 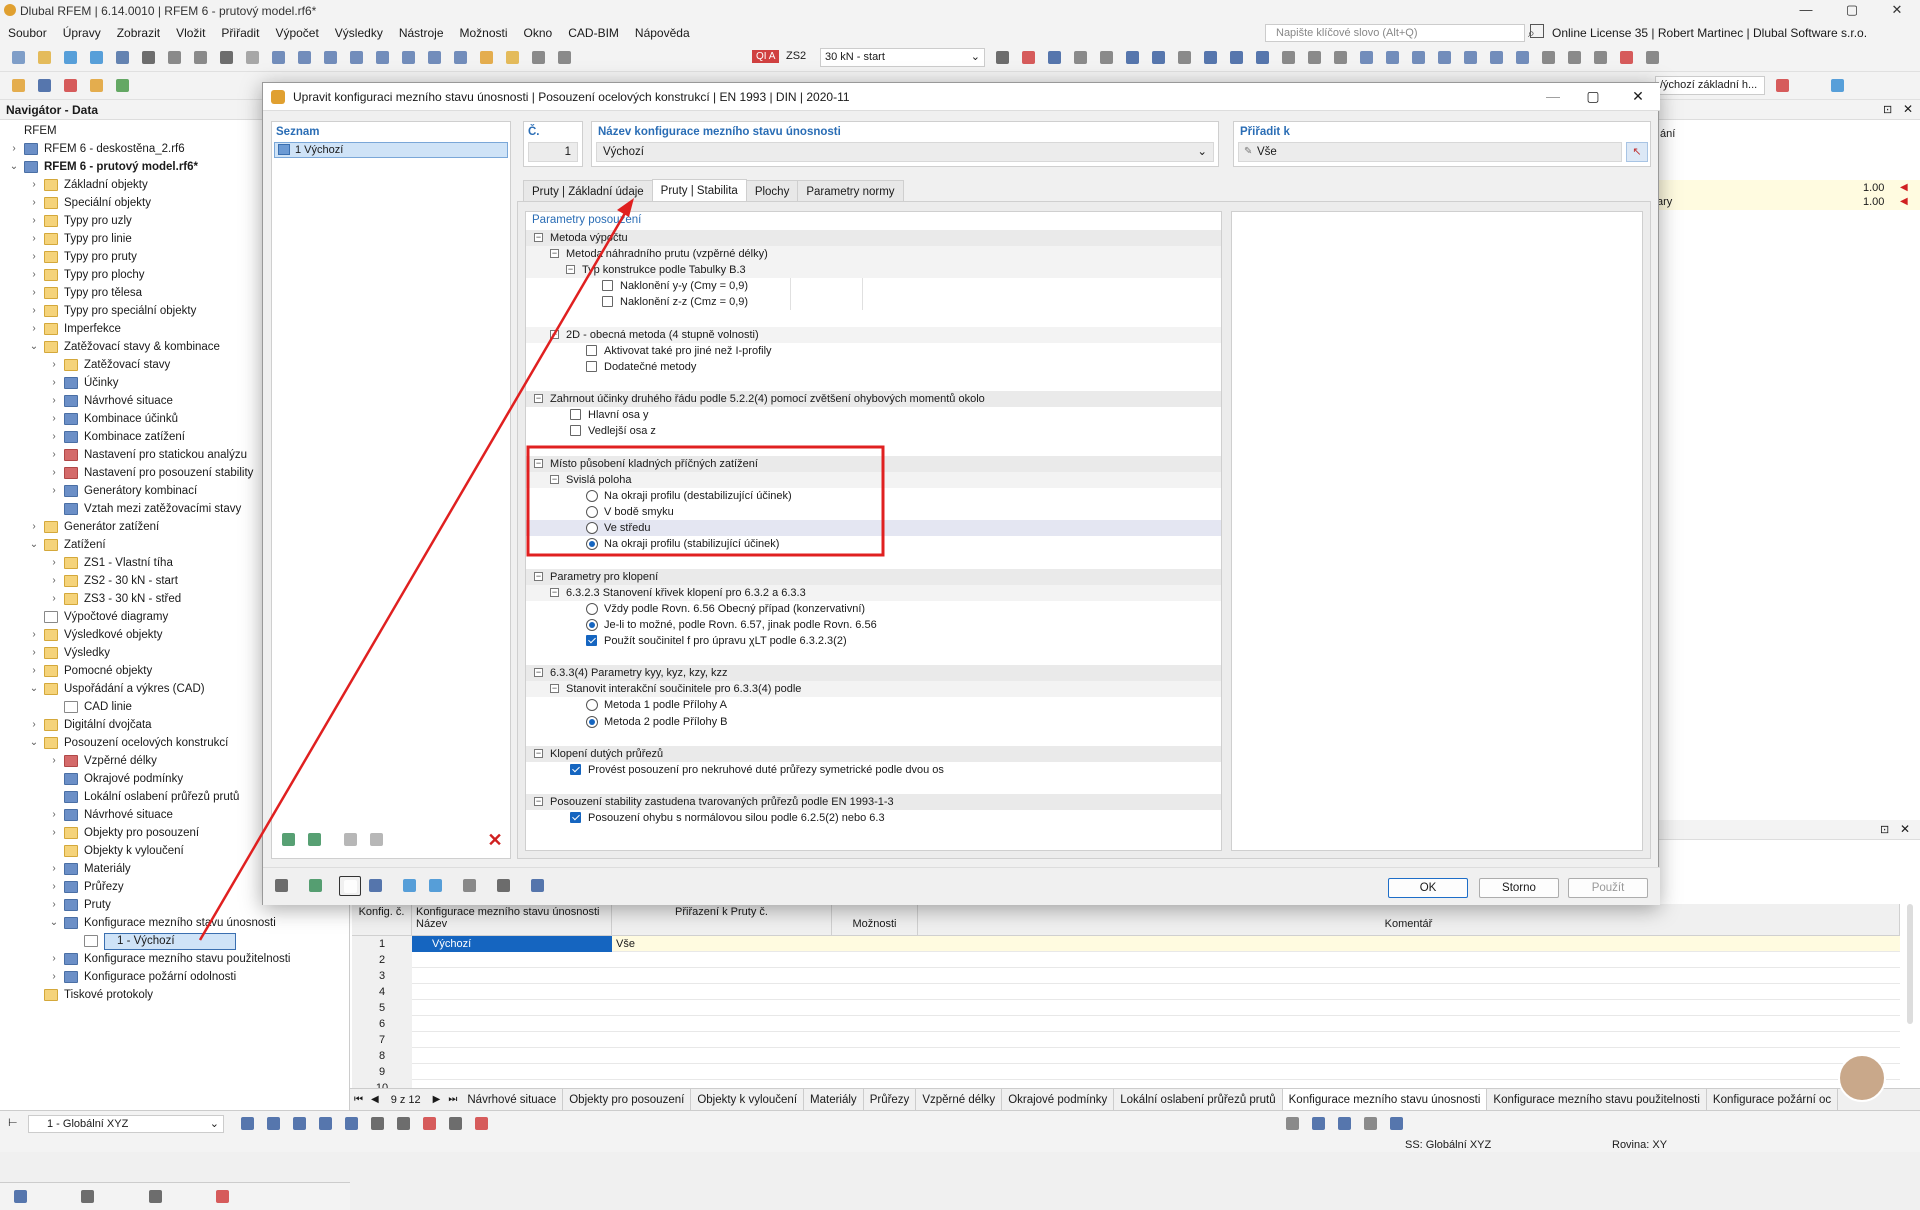 What do you see at coordinates (88, 1197) in the screenshot?
I see `display-tab-icon` at bounding box center [88, 1197].